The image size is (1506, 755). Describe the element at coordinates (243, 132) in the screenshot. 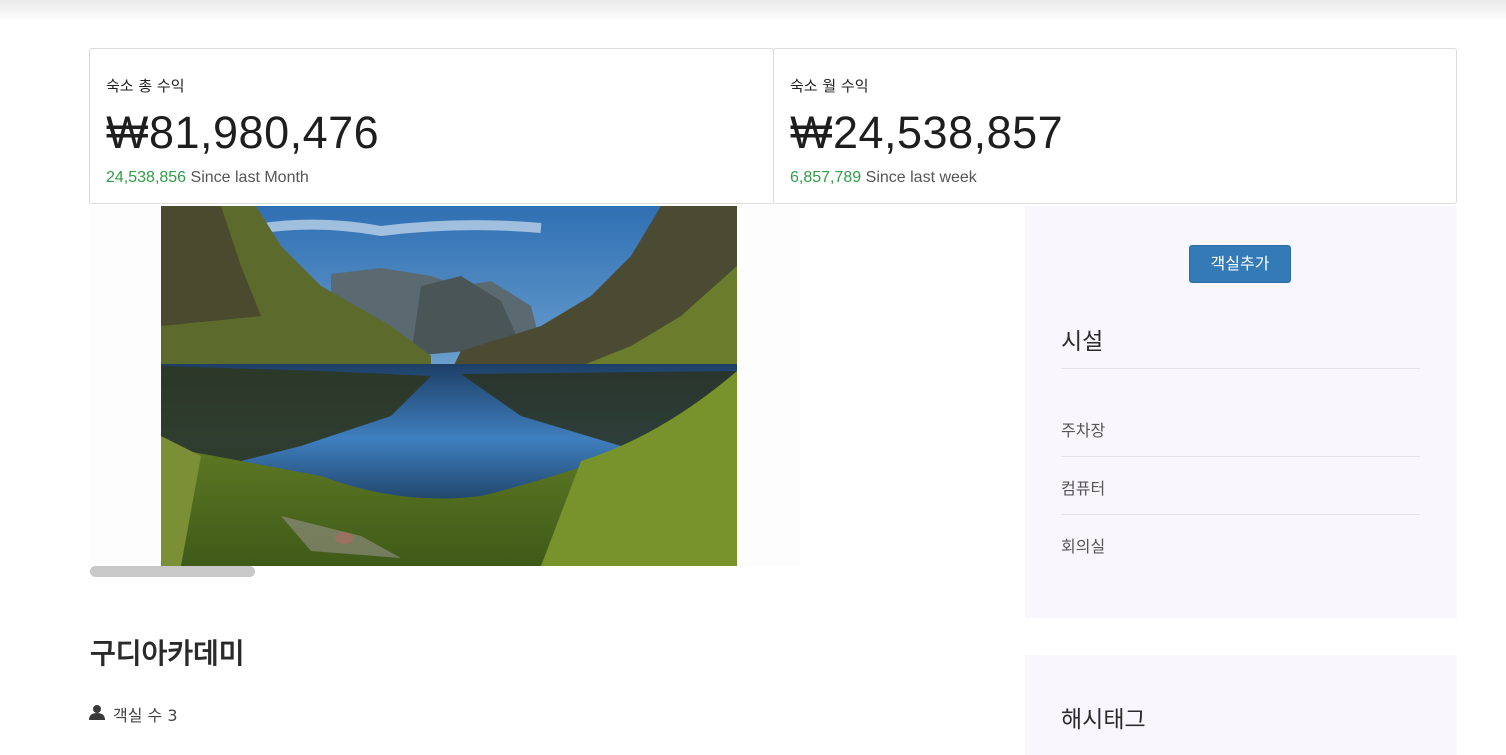

I see `total-revenue-value: ₩81,980,476` at that location.